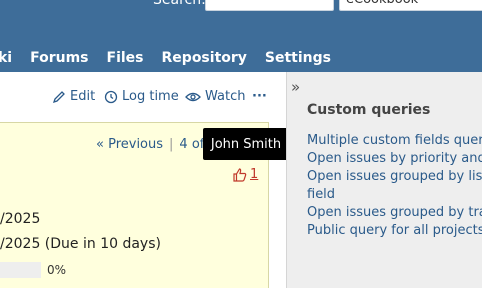 Image resolution: width=482 pixels, height=288 pixels. Describe the element at coordinates (410, 5) in the screenshot. I see `project-jump-select: eCookbook` at that location.